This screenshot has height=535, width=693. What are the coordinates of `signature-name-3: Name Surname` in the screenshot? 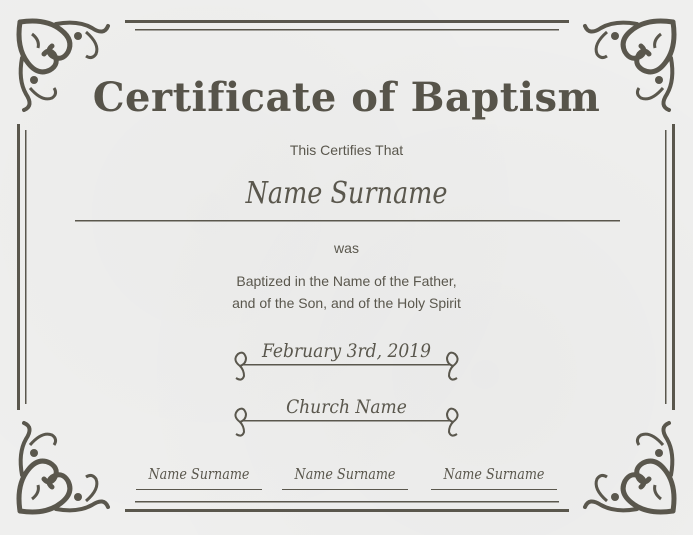 It's located at (494, 474).